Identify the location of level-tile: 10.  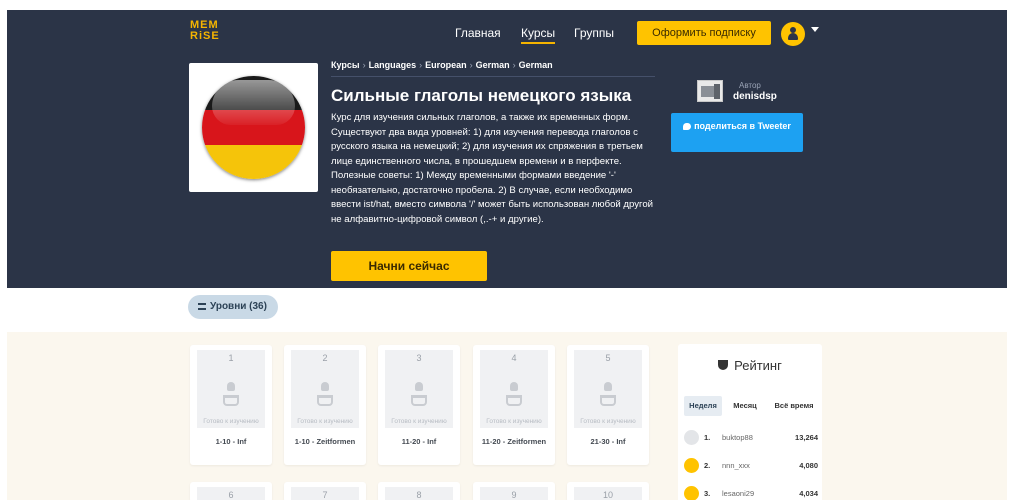
(608, 491).